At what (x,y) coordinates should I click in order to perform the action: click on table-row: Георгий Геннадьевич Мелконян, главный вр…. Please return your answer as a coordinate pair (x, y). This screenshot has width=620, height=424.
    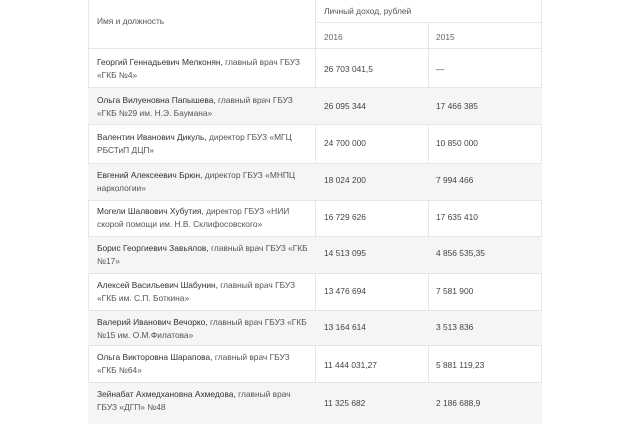
    Looking at the image, I should click on (315, 67).